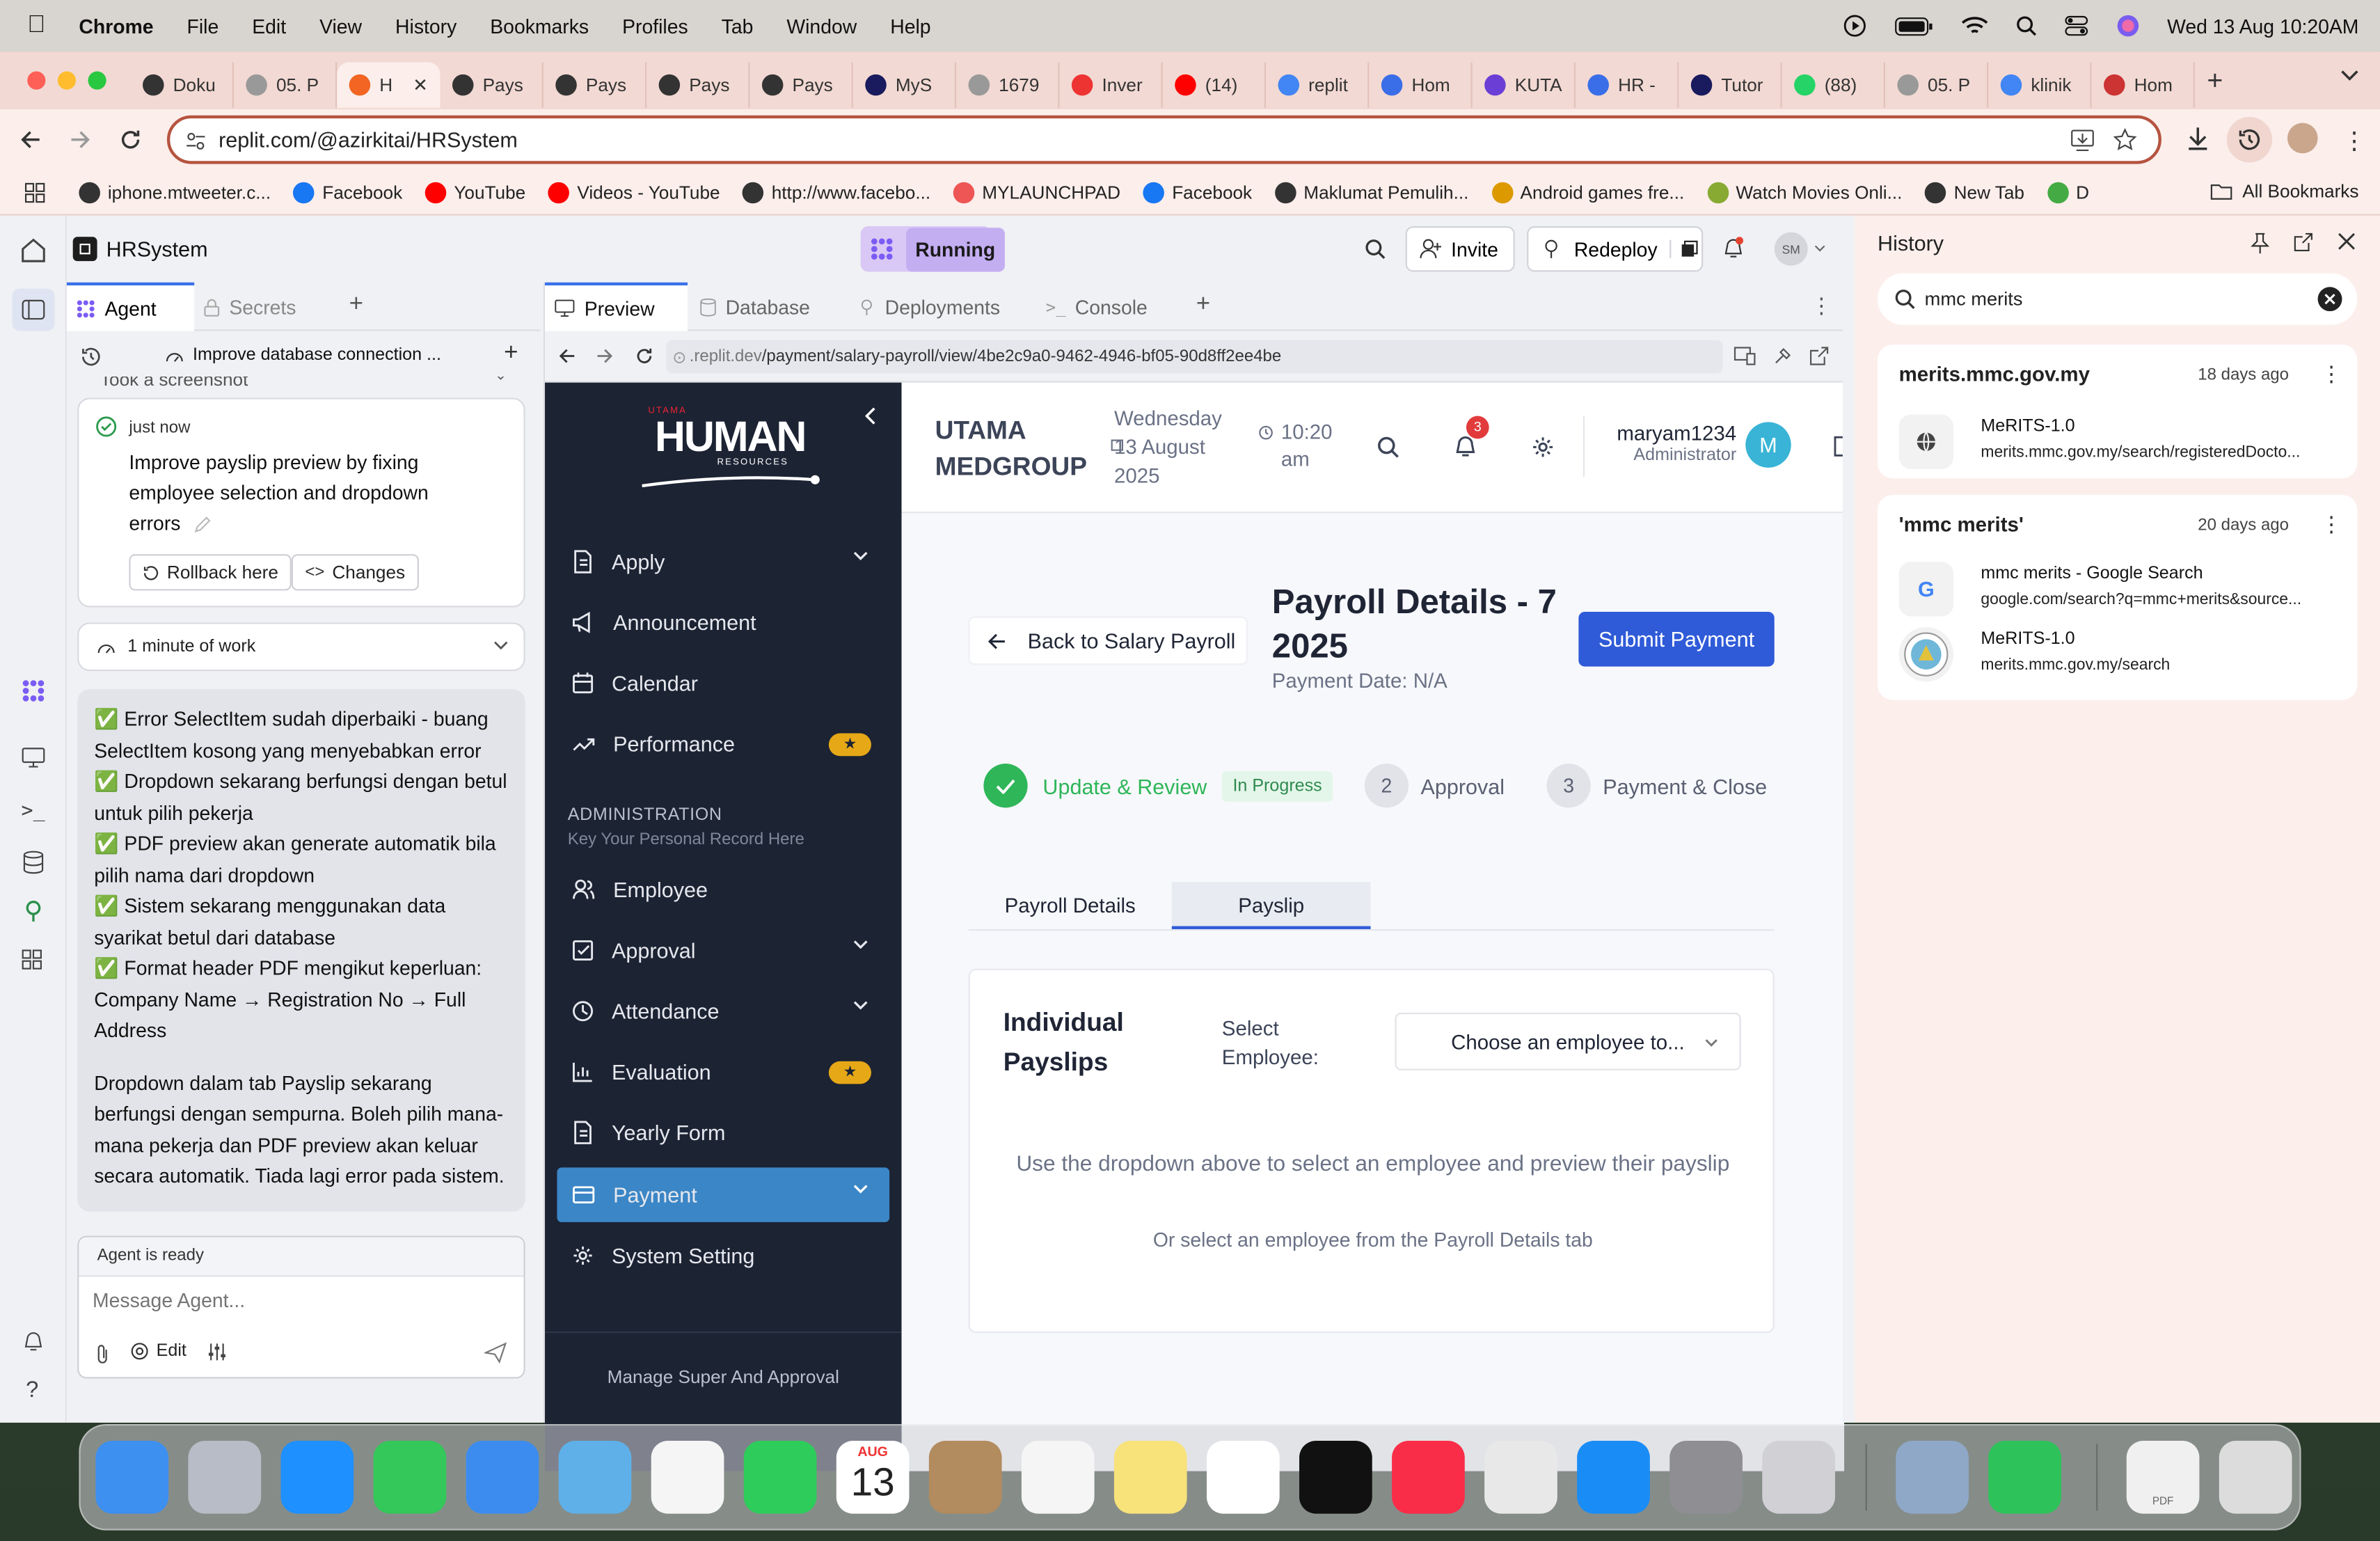 The image size is (2380, 1541). Describe the element at coordinates (34, 1341) in the screenshot. I see `alerts-rail-icon` at that location.